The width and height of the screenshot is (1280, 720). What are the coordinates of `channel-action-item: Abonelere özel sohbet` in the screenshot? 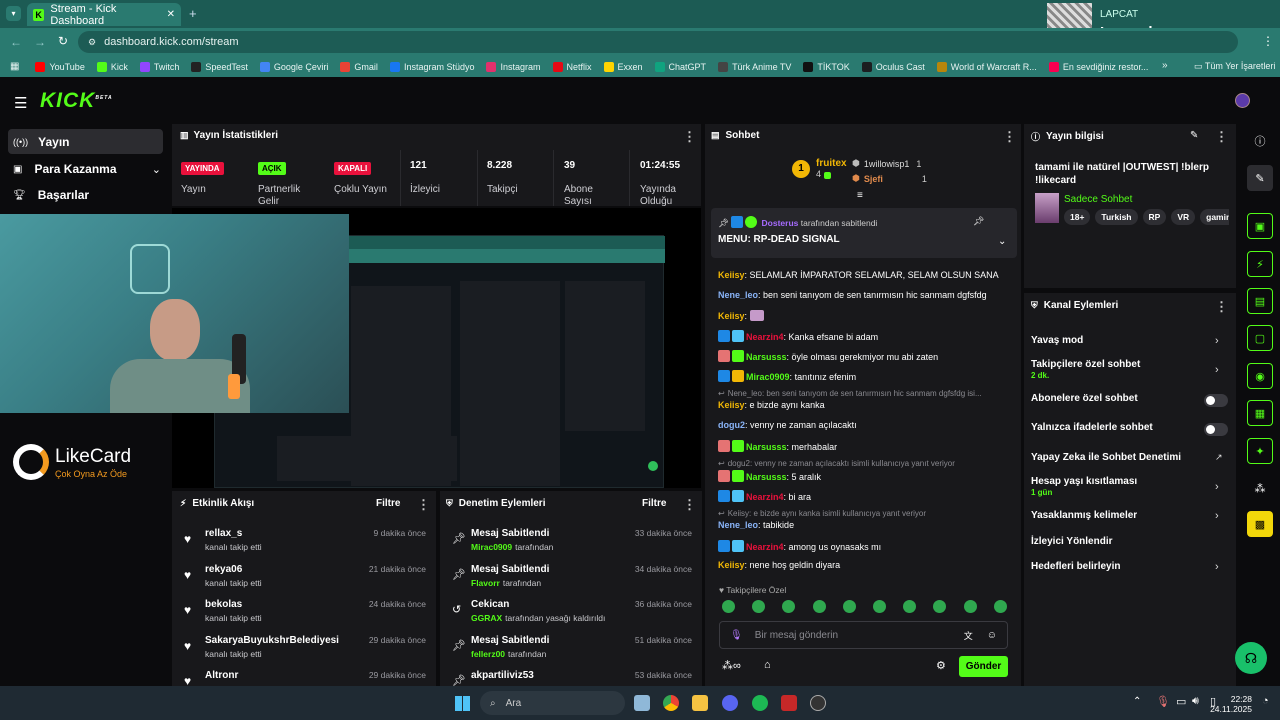 It's located at (1084, 398).